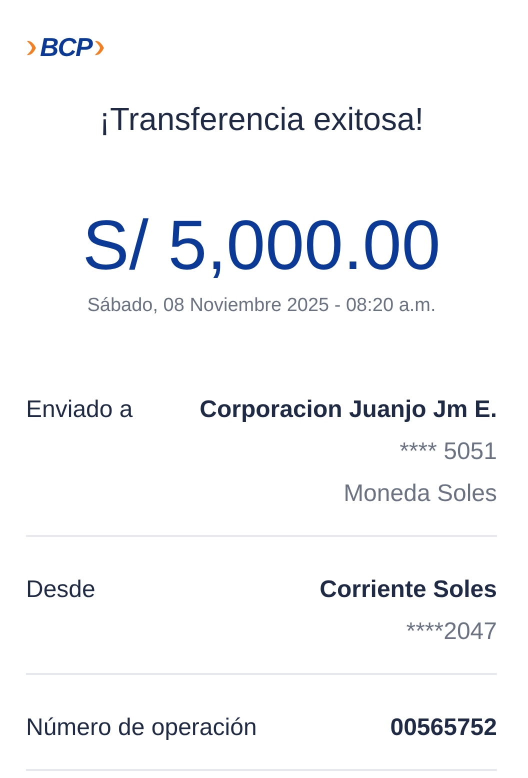 Image resolution: width=528 pixels, height=778 pixels. Describe the element at coordinates (79, 410) in the screenshot. I see `detail-label: Enviado a` at that location.